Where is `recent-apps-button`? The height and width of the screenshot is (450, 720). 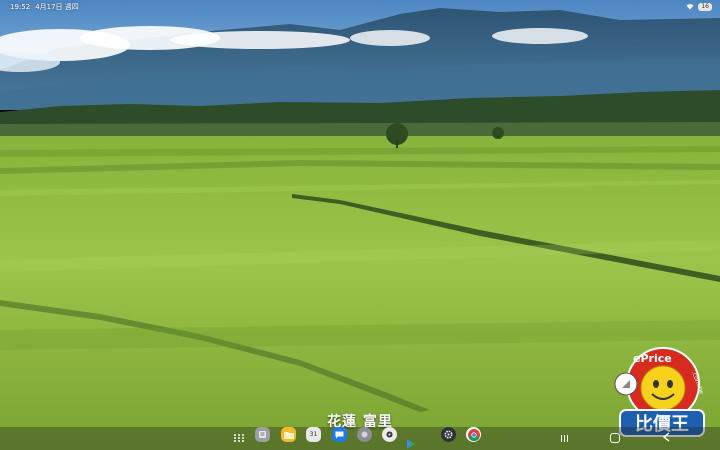 recent-apps-button is located at coordinates (564, 438).